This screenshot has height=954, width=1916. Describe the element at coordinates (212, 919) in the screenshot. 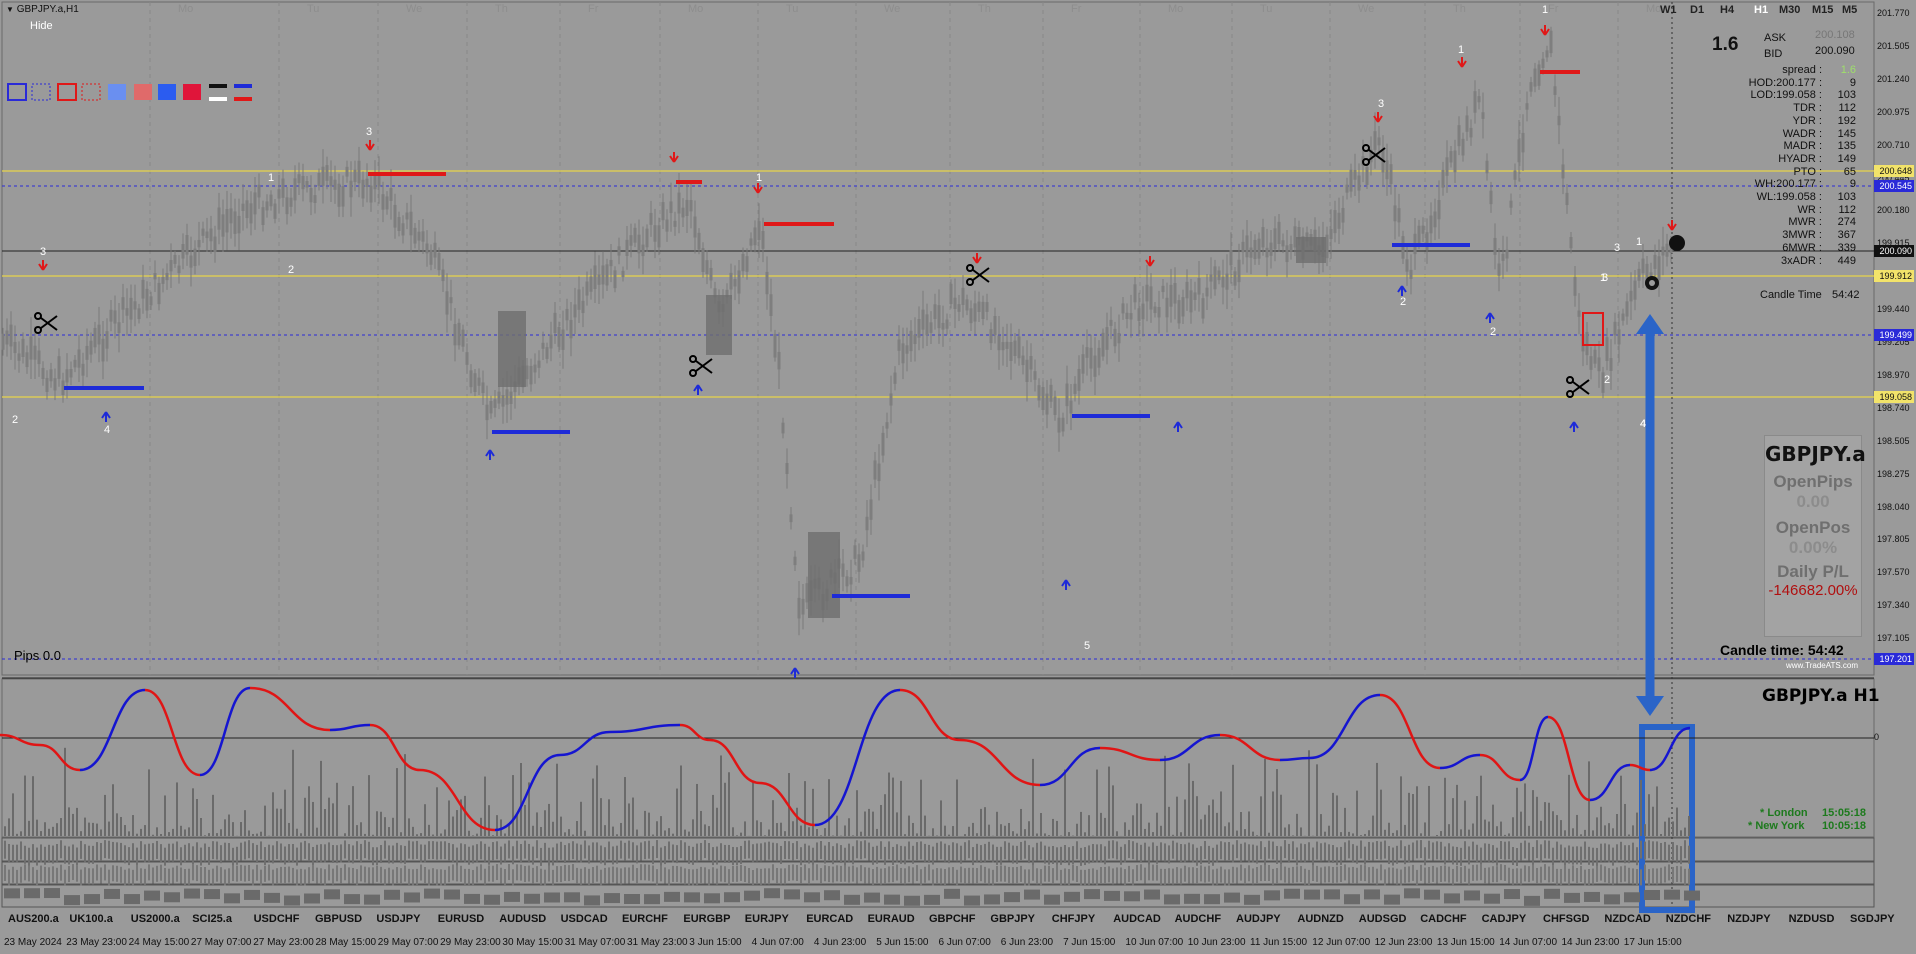

I see `symbol-tab-sci25-a: SCI25.a` at that location.